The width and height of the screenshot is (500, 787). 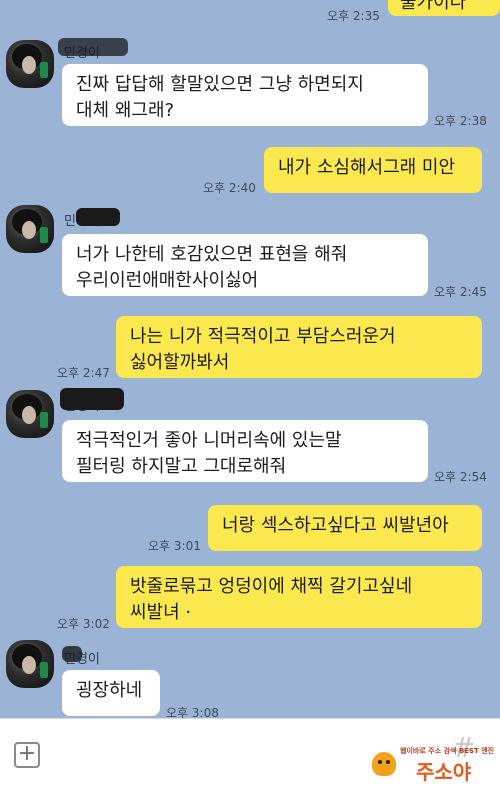 I want to click on outgoing-message: 나는 니가 적극적이고 부담스러운거 싫어할까봐서, so click(x=299, y=347).